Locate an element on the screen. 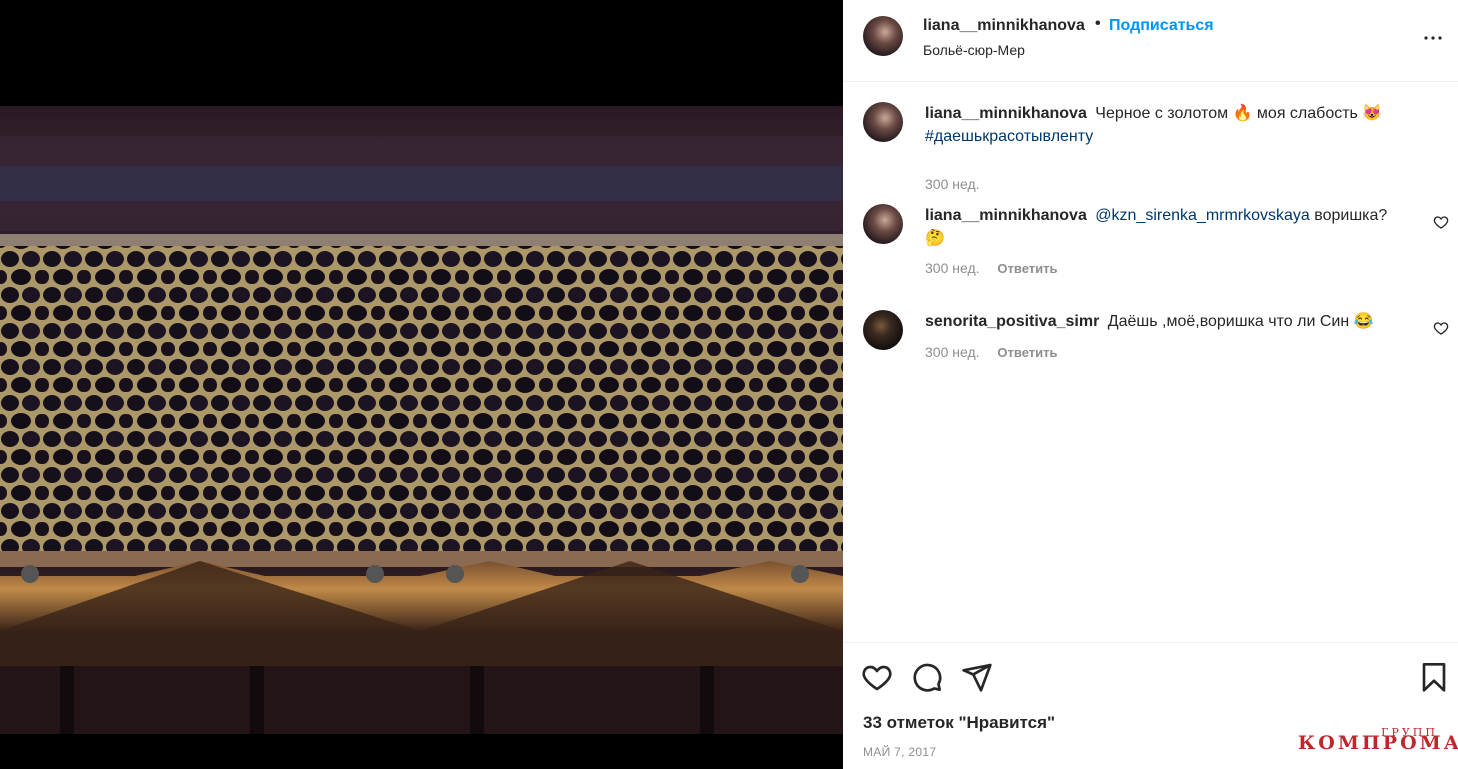  comment-body: воришка? is located at coordinates (1351, 215).